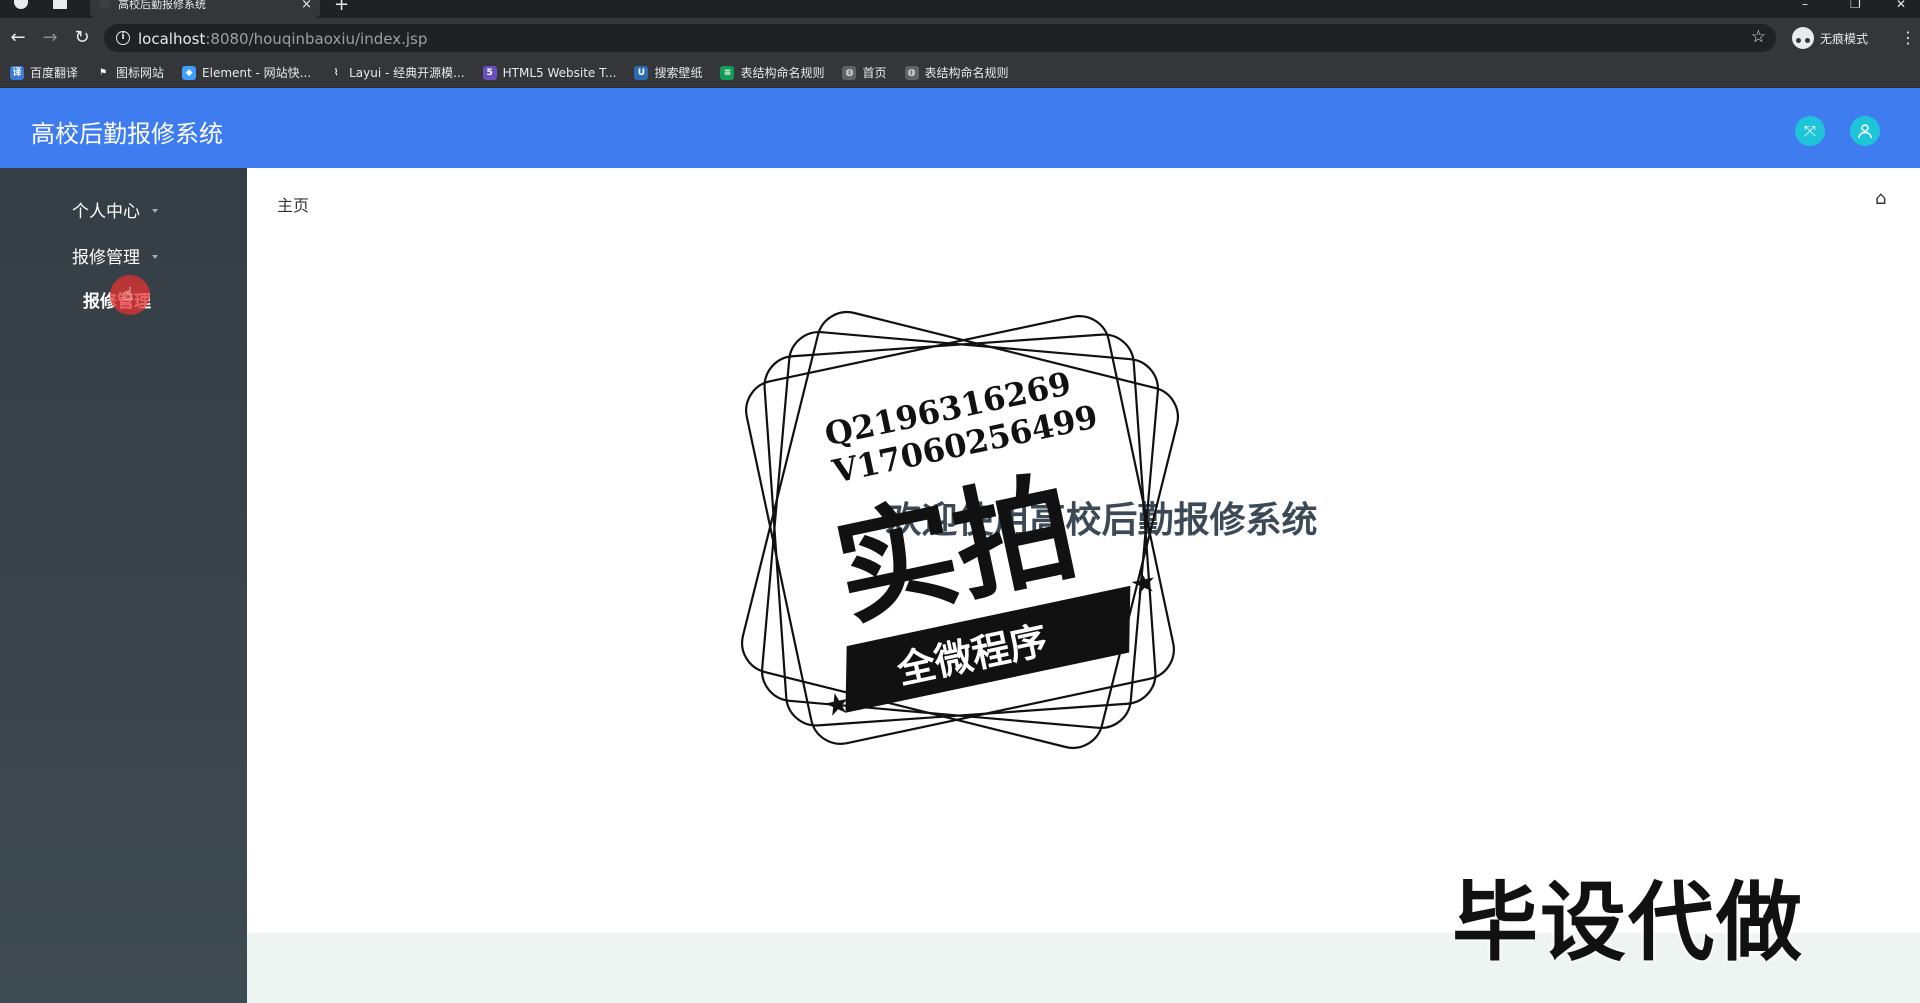 The width and height of the screenshot is (1920, 1003). Describe the element at coordinates (162, 5) in the screenshot. I see `tab-title: 高校后勤报修系统` at that location.